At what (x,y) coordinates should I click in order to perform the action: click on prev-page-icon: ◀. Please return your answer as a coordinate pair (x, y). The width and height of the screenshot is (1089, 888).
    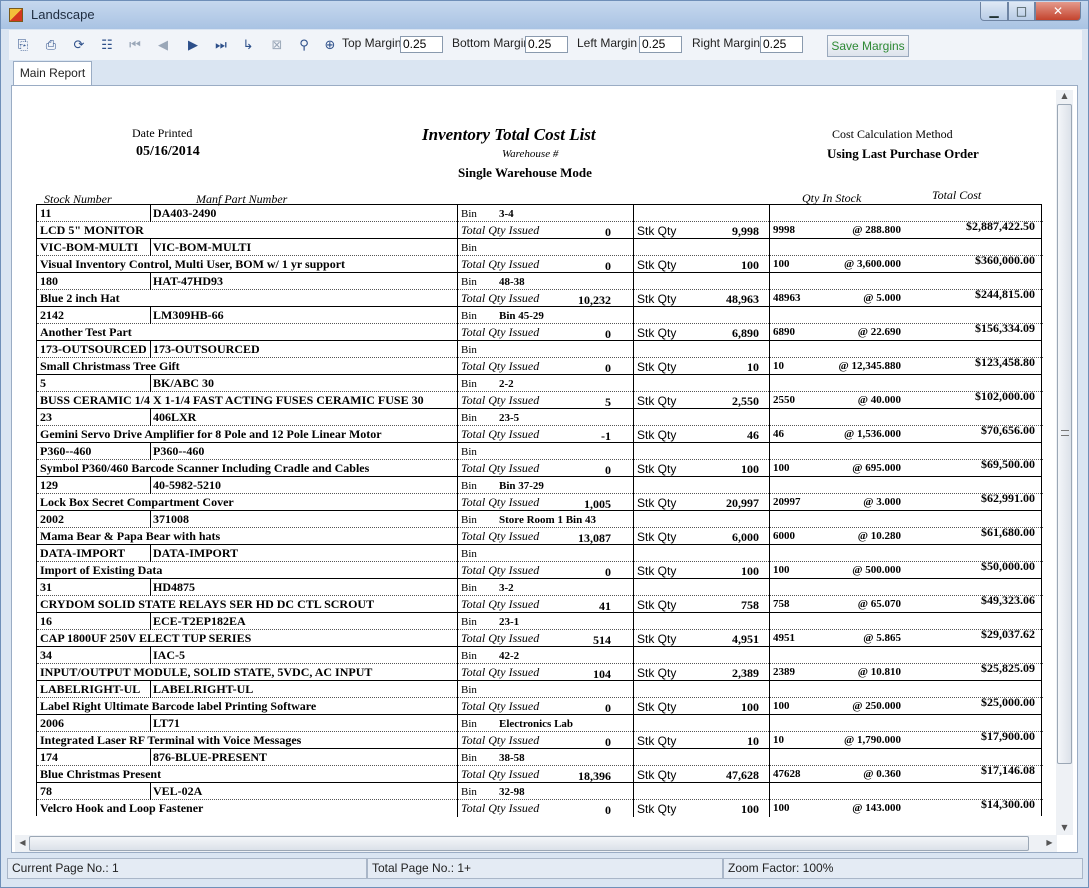
    Looking at the image, I should click on (163, 46).